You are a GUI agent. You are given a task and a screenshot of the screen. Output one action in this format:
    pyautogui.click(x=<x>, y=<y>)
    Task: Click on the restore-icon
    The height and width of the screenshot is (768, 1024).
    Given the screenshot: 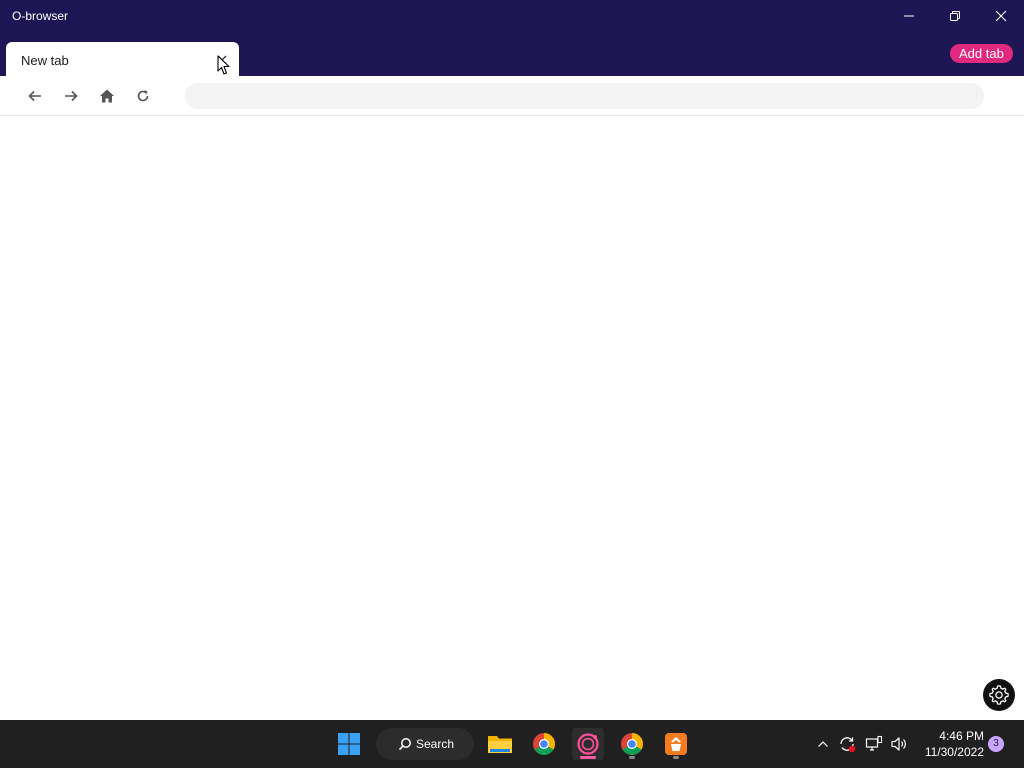 What is the action you would take?
    pyautogui.click(x=955, y=16)
    